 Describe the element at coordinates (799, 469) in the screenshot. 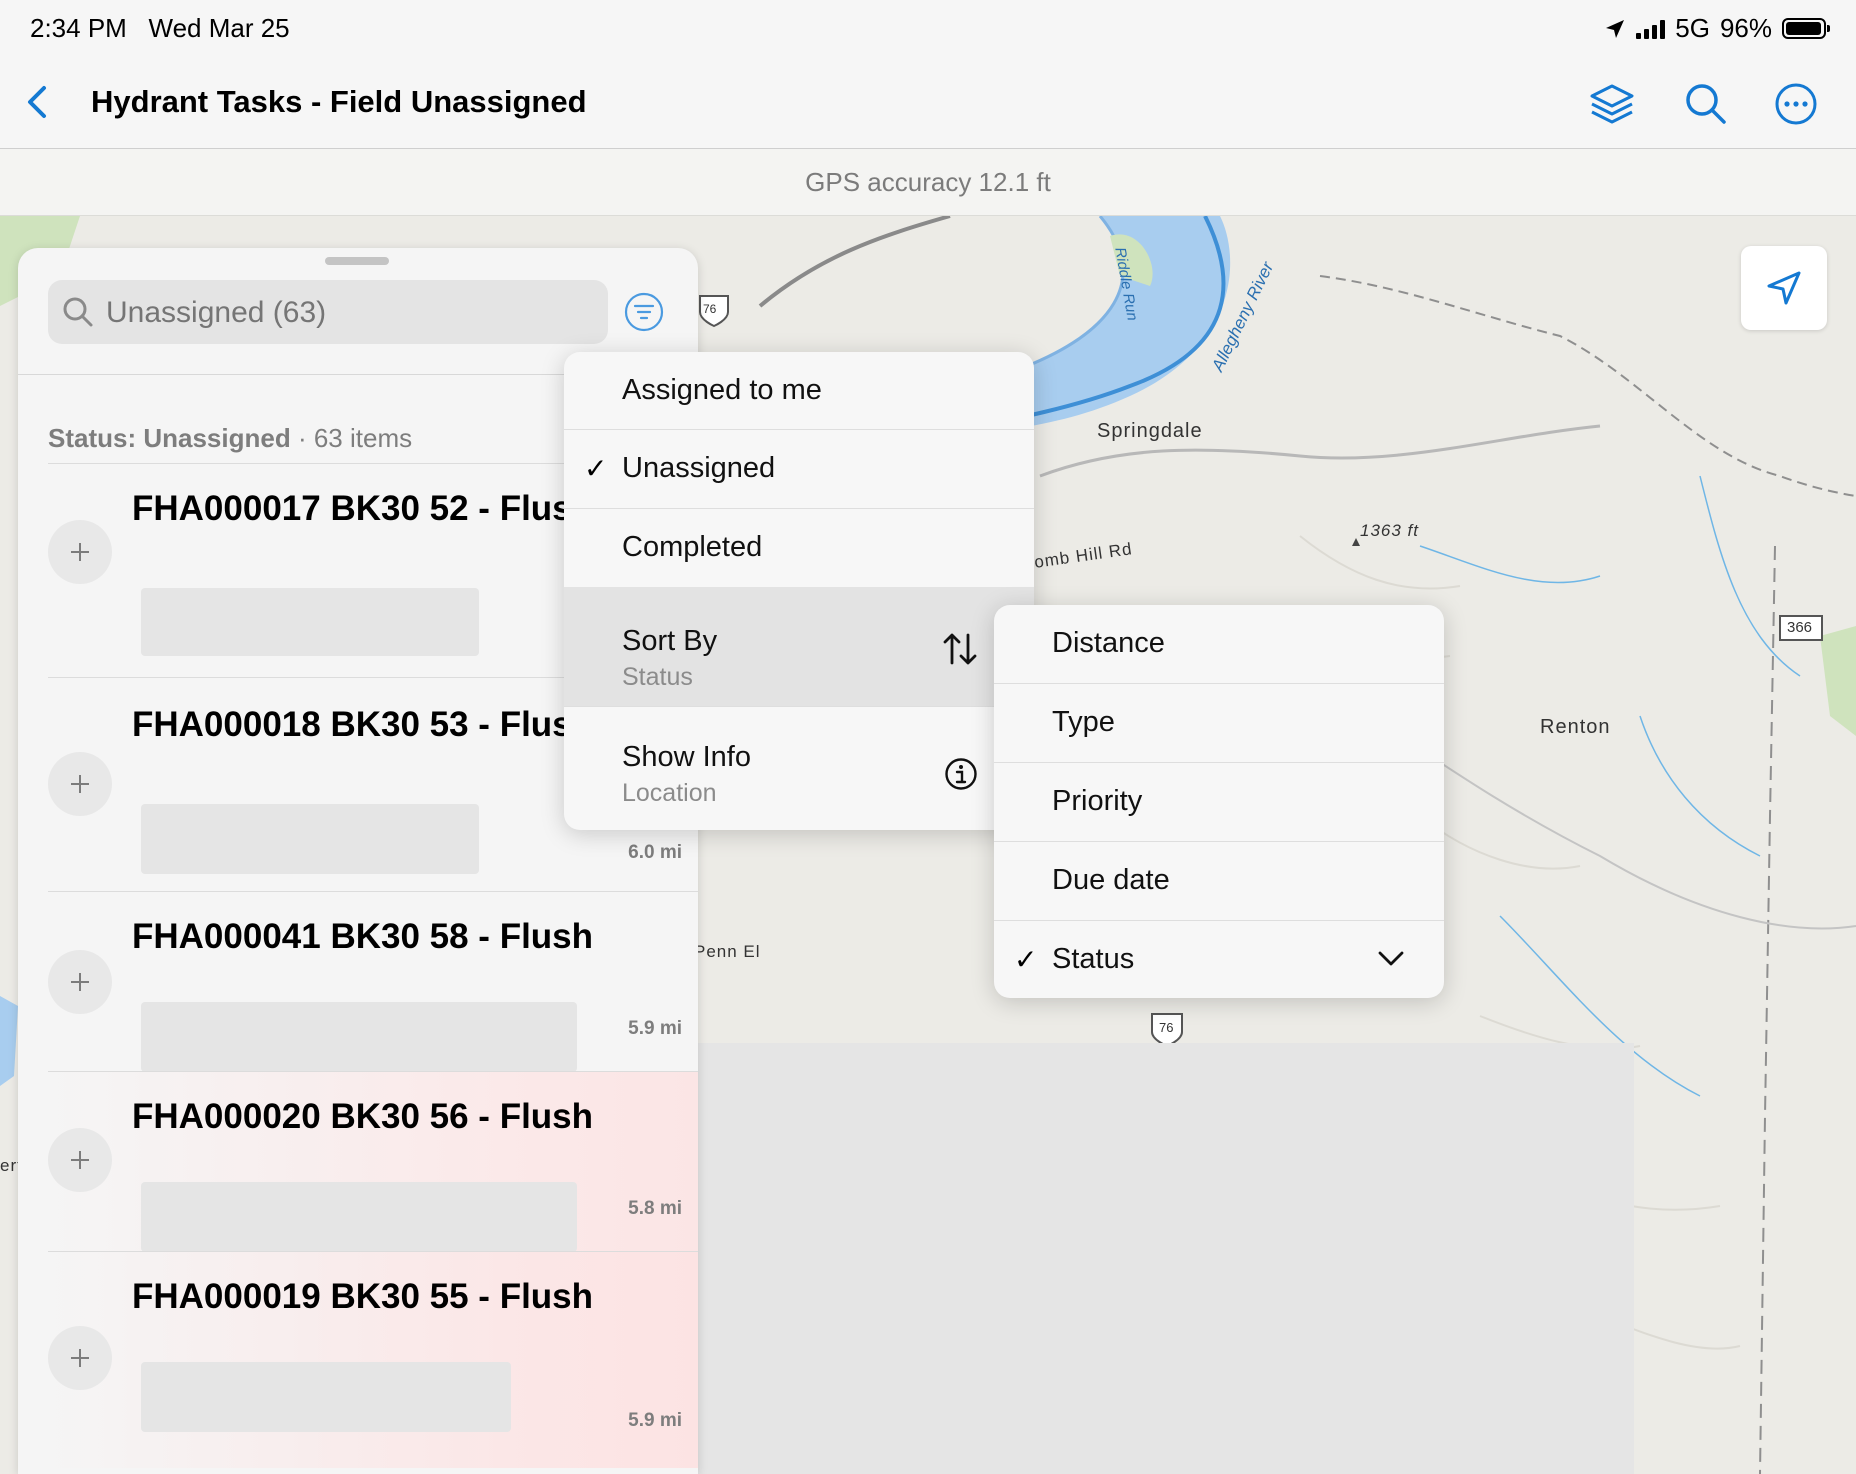

I see `menu-item-unassigned: ✓ Unassigned` at that location.